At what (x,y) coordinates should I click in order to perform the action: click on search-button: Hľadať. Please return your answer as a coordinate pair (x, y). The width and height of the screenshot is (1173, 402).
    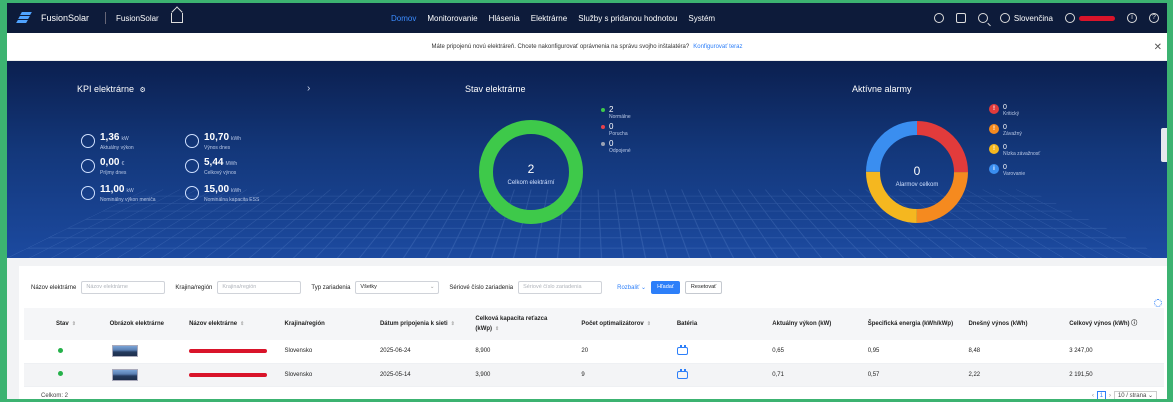
    Looking at the image, I should click on (665, 287).